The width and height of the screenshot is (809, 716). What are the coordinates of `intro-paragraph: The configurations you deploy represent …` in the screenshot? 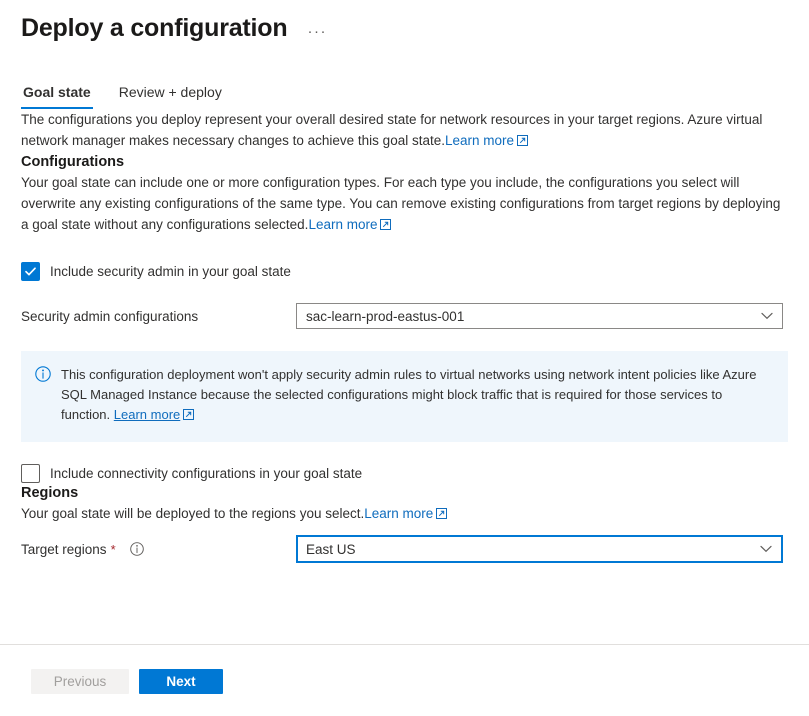 It's located at (403, 130).